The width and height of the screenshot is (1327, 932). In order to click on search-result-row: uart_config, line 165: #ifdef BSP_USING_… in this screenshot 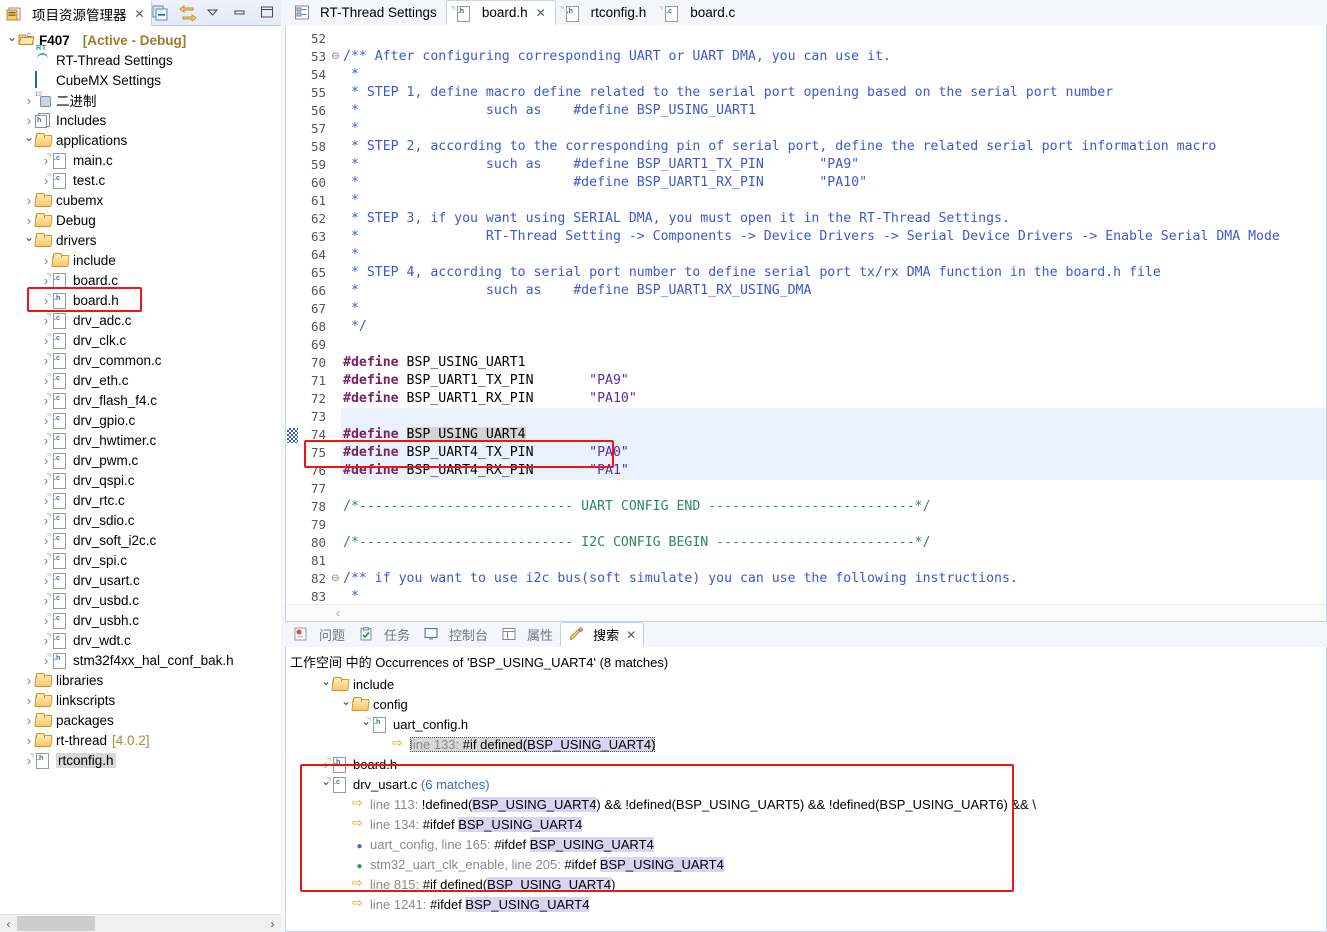, I will do `click(806, 844)`.